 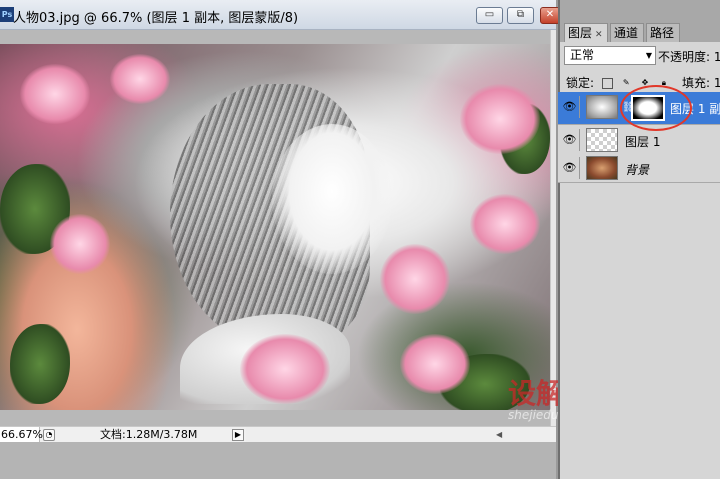 What do you see at coordinates (701, 82) in the screenshot?
I see `fill-label: 填充: 1` at bounding box center [701, 82].